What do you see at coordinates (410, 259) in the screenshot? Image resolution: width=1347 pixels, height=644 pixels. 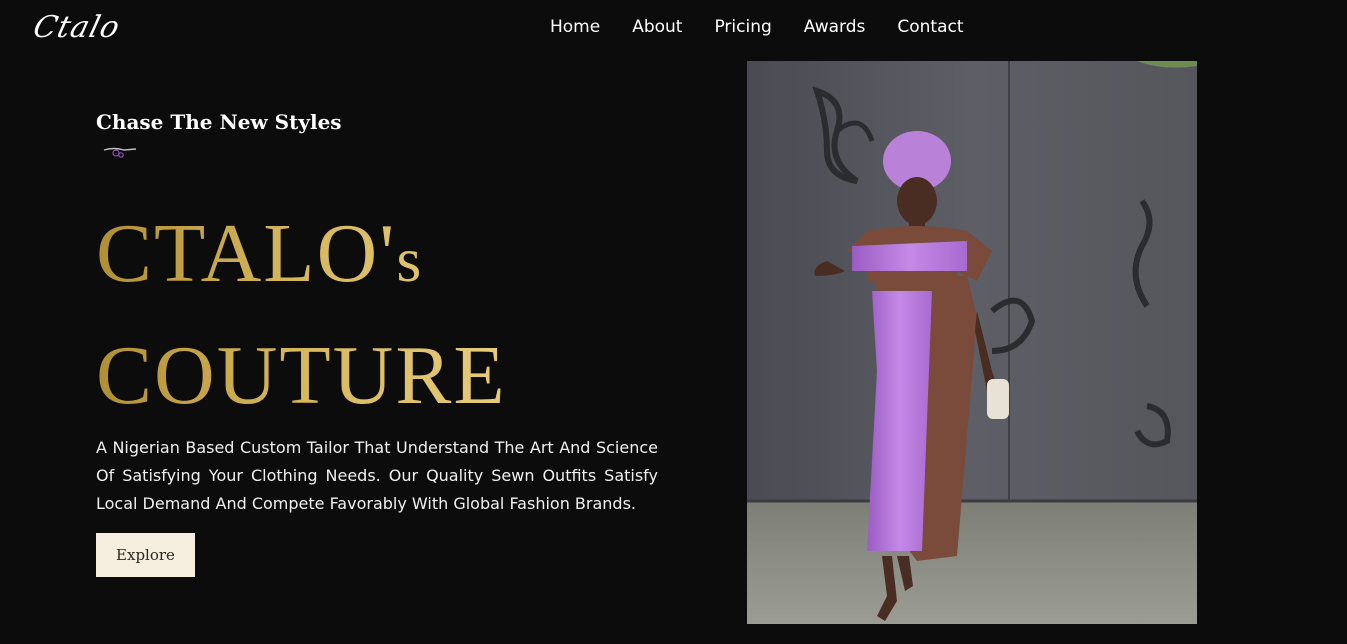 I see `hero-title-suffix: s` at bounding box center [410, 259].